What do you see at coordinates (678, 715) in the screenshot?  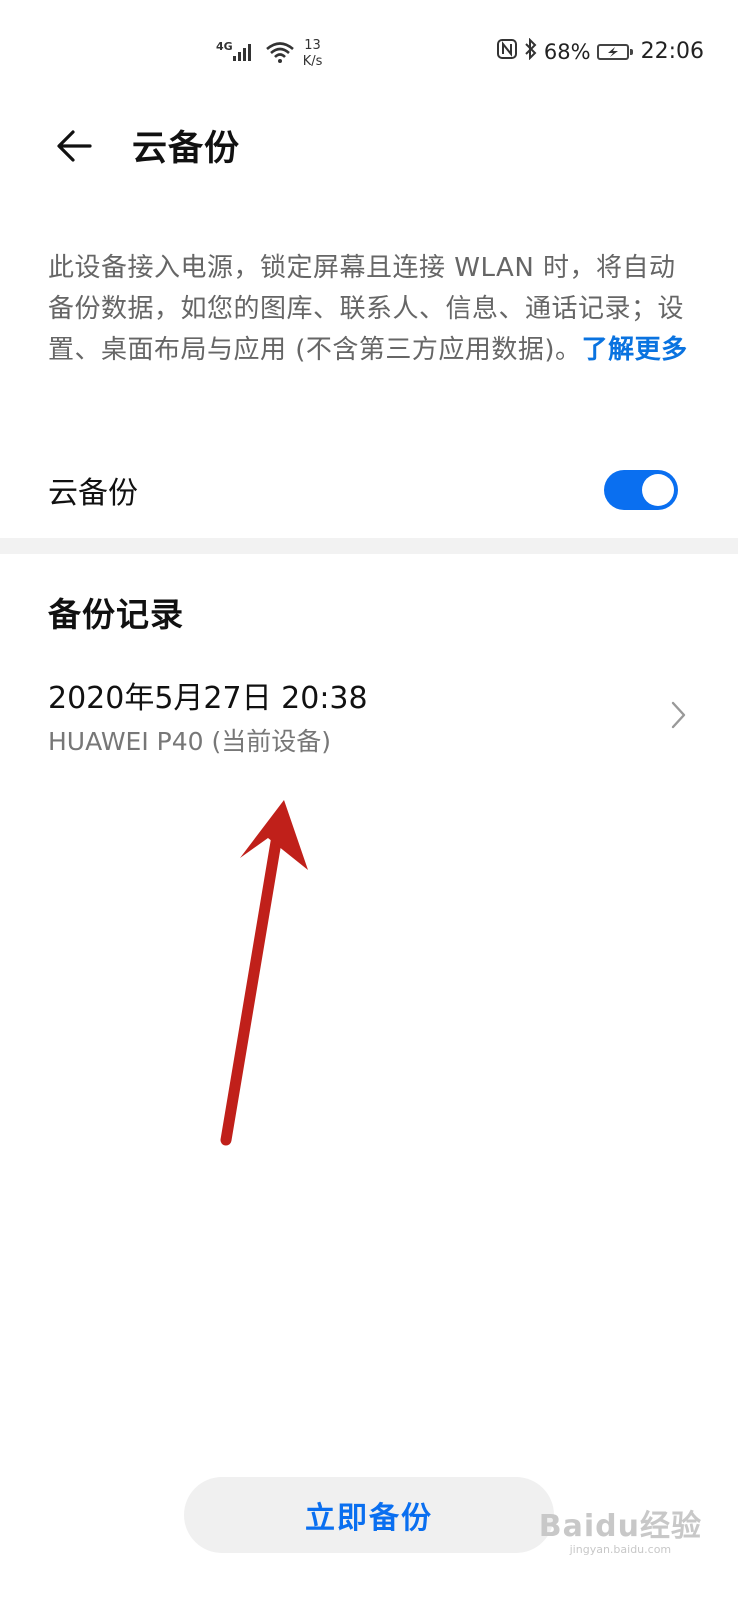 I see `chevron-right-icon` at bounding box center [678, 715].